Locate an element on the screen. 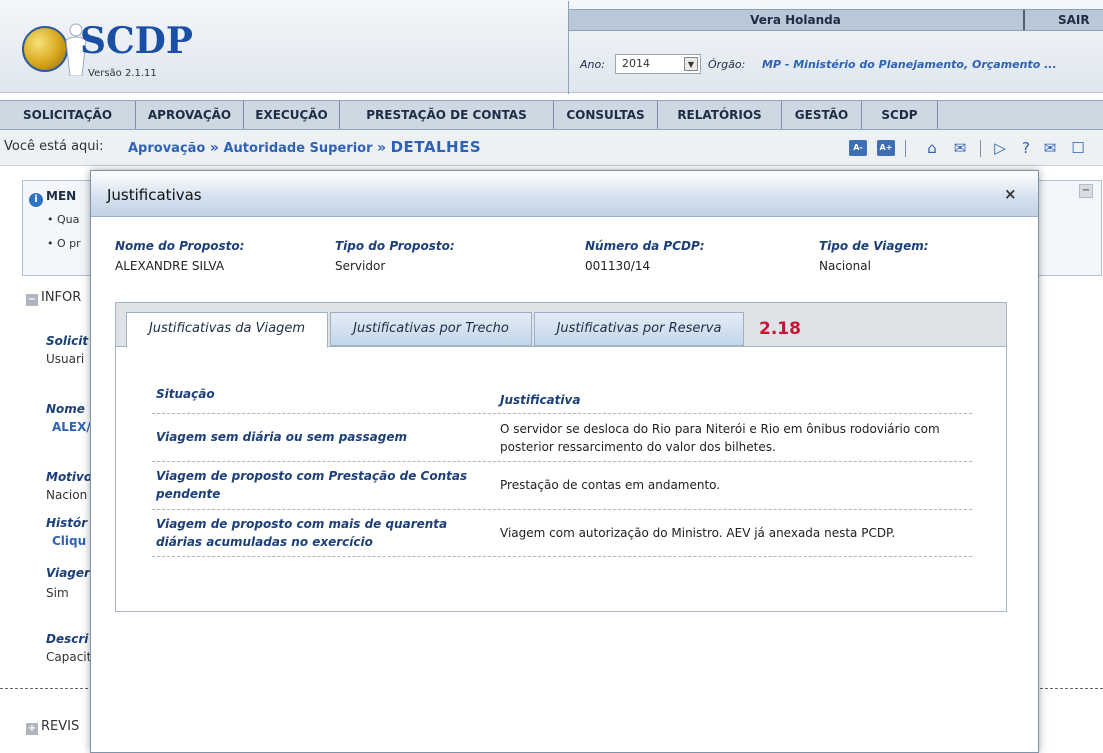  help-icon: ? is located at coordinates (1026, 148).